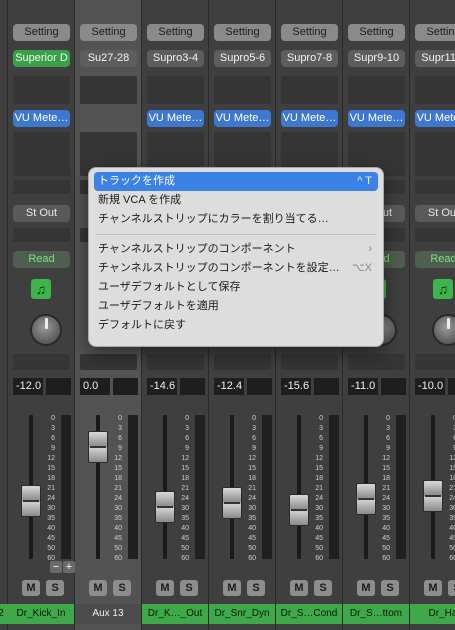 The image size is (455, 630). What do you see at coordinates (136, 181) in the screenshot?
I see `menu-item-label: トラックを作成` at bounding box center [136, 181].